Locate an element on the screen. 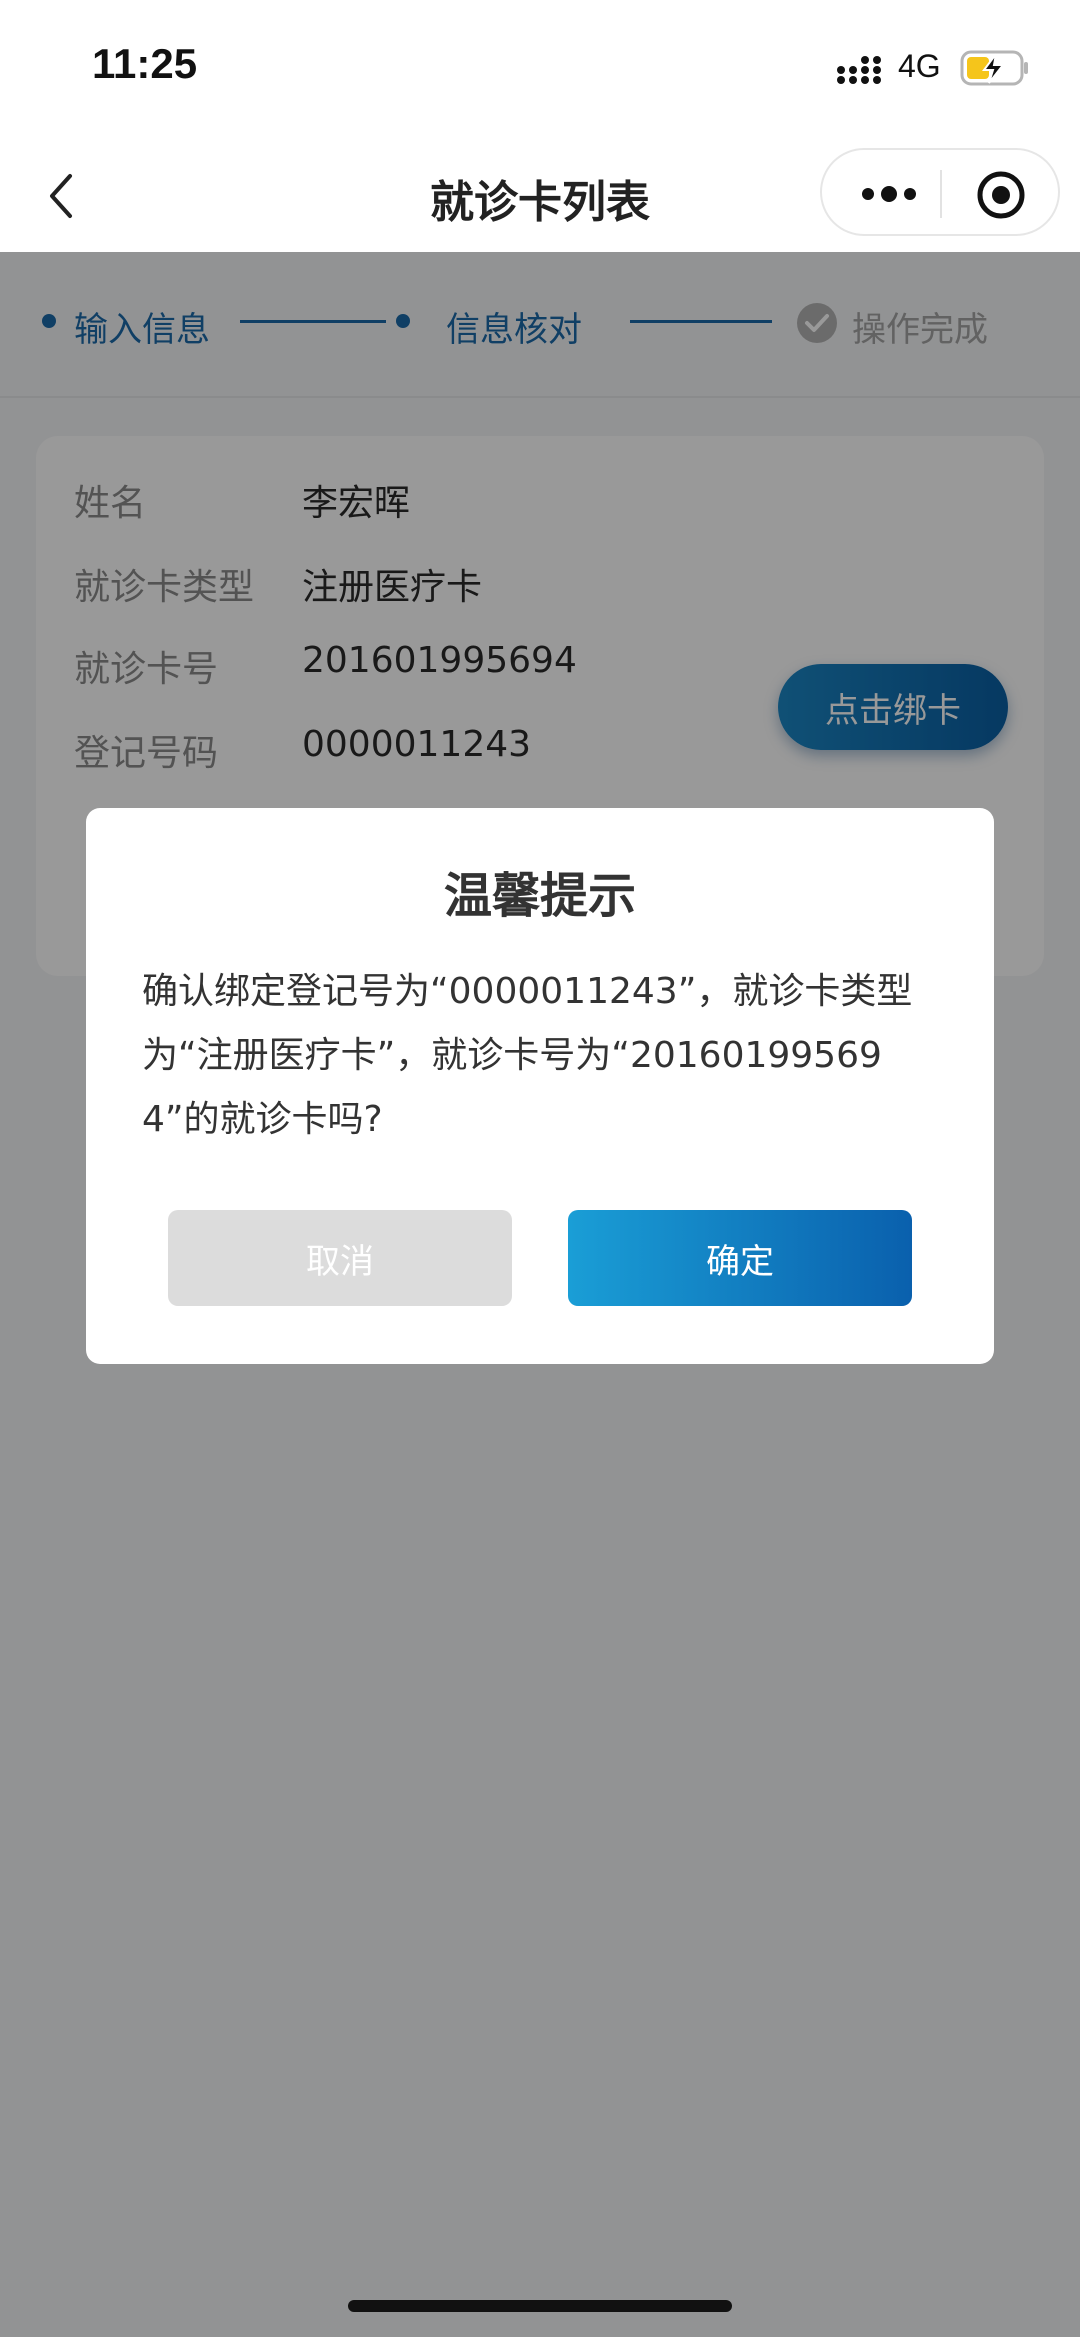  close-target-icon is located at coordinates (1001, 195).